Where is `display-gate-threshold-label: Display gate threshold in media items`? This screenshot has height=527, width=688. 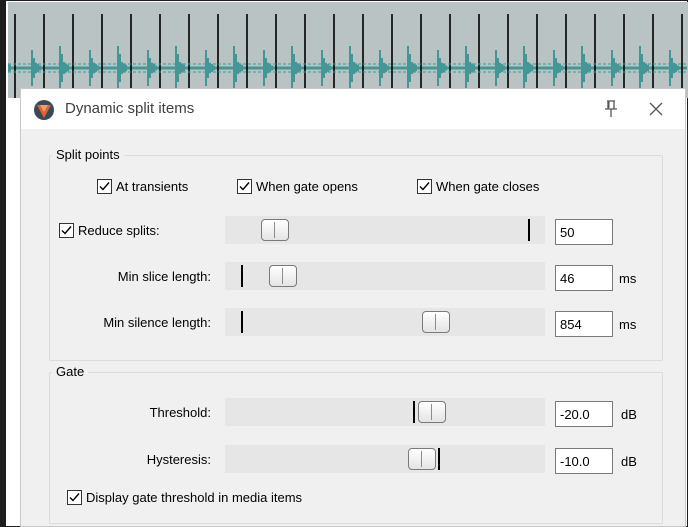 display-gate-threshold-label: Display gate threshold in media items is located at coordinates (194, 497).